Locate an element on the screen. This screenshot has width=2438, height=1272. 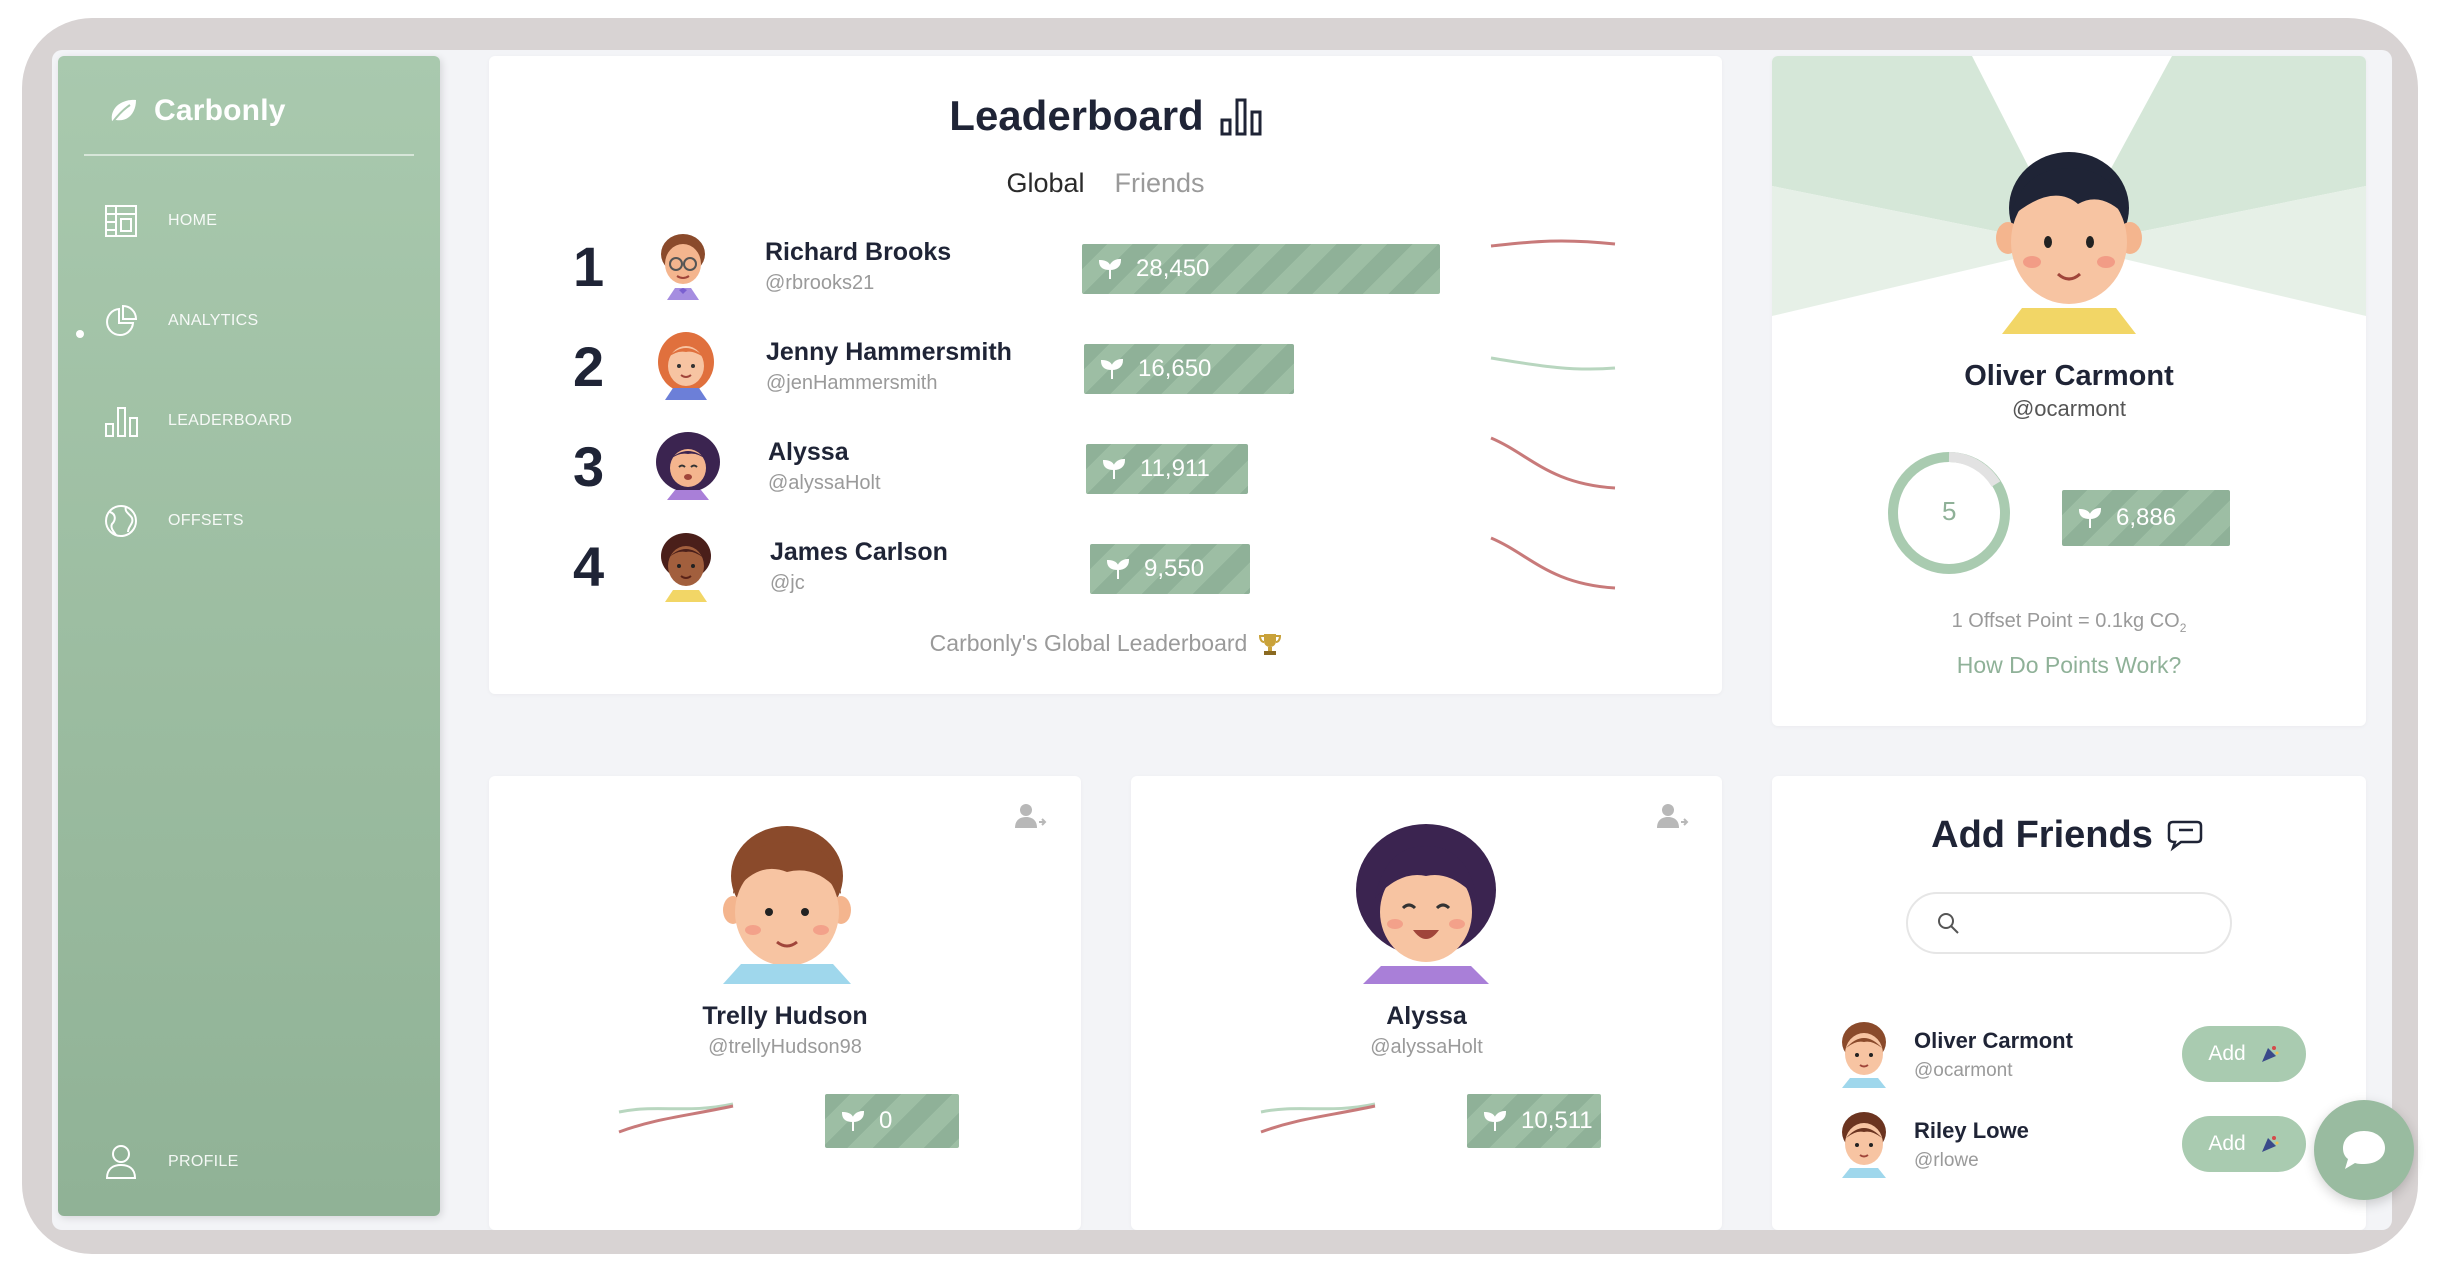
nav-label-home: HOME is located at coordinates (193, 220).